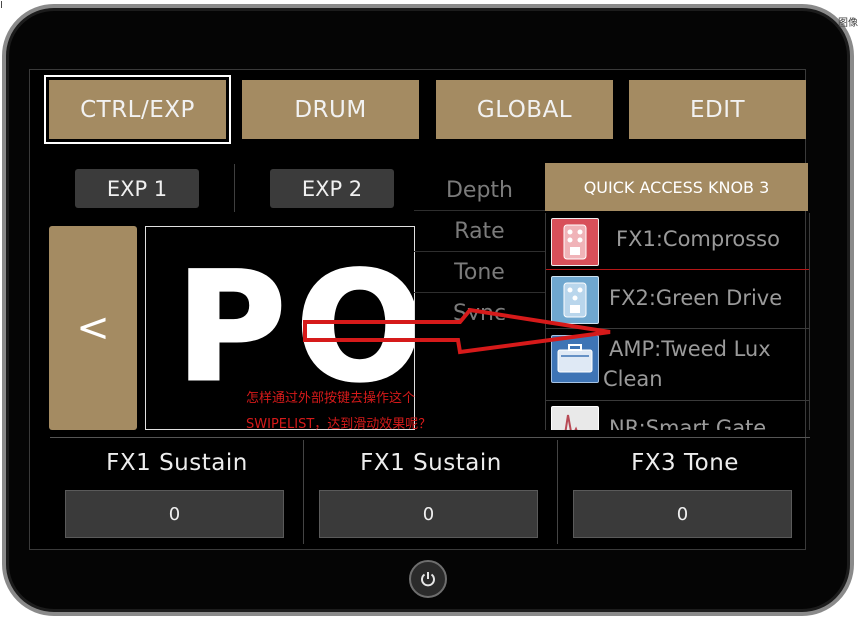 The width and height of the screenshot is (860, 619). I want to click on compressor-pedal-icon, so click(575, 242).